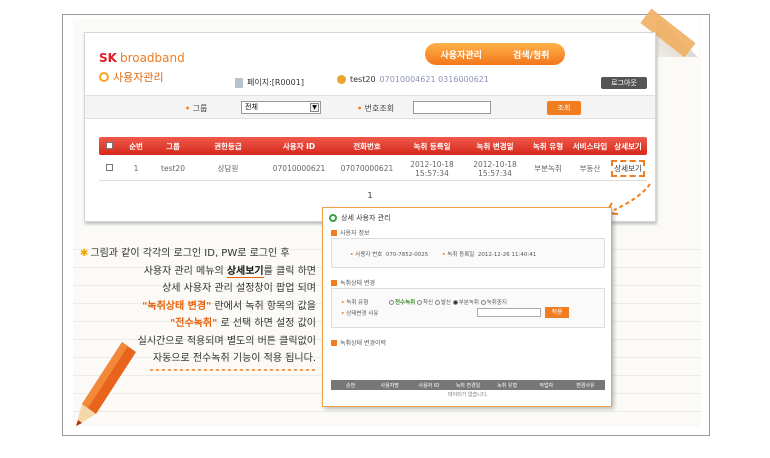 Image resolution: width=770 pixels, height=458 pixels. I want to click on record-type-label: • 녹취 유형, so click(355, 303).